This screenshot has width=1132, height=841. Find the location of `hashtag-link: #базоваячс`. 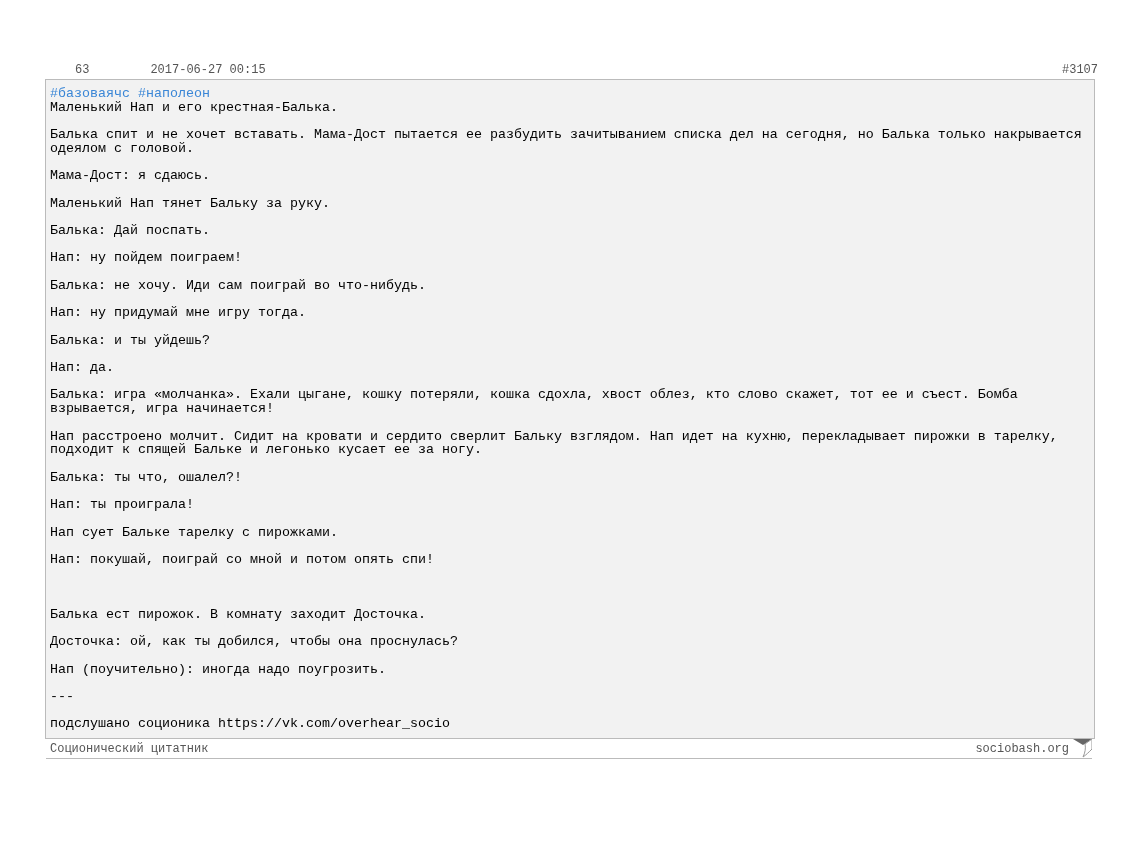

hashtag-link: #базоваячс is located at coordinates (90, 94).